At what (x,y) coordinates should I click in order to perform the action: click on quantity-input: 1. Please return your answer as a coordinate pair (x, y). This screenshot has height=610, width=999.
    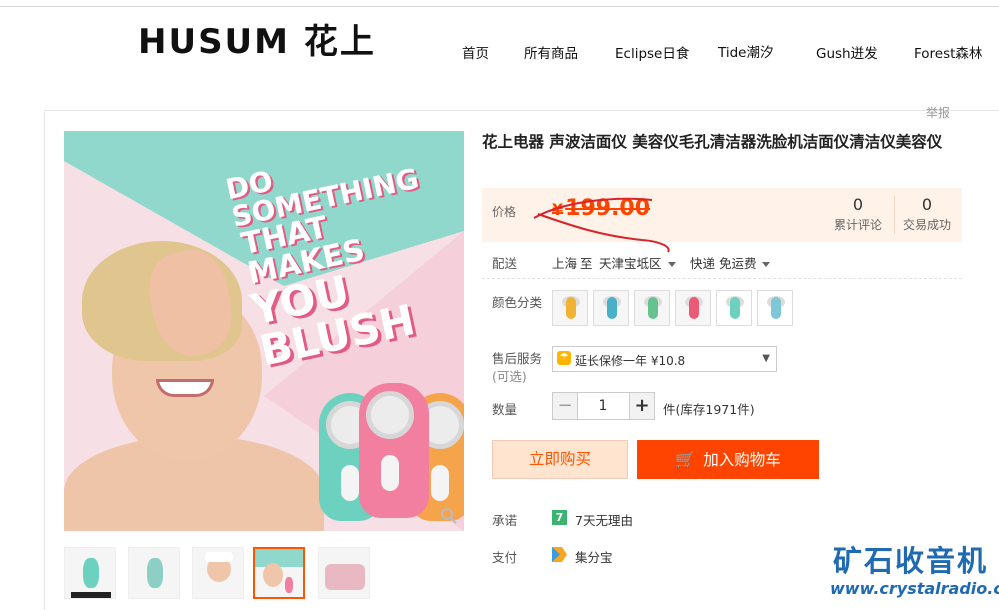
    Looking at the image, I should click on (603, 406).